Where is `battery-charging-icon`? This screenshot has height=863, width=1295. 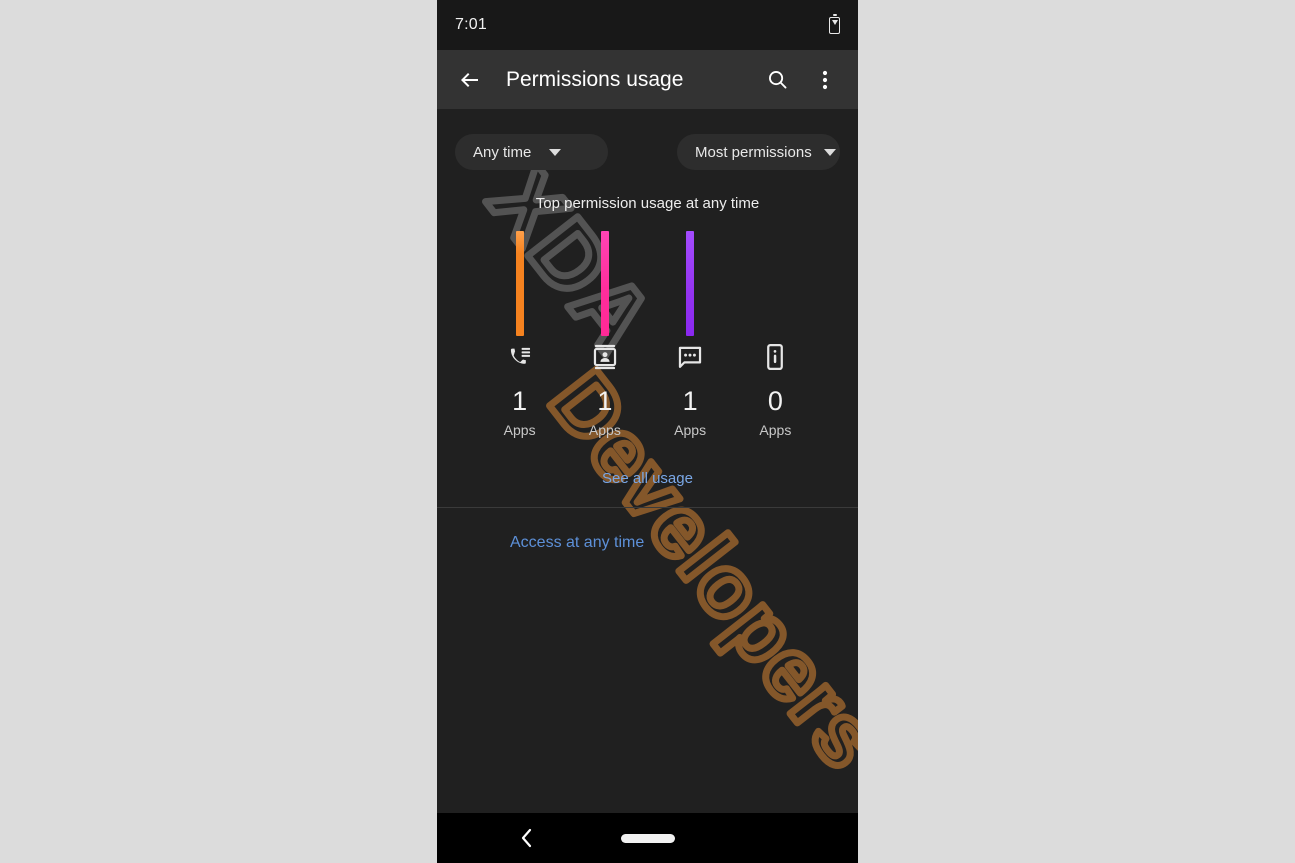 battery-charging-icon is located at coordinates (834, 24).